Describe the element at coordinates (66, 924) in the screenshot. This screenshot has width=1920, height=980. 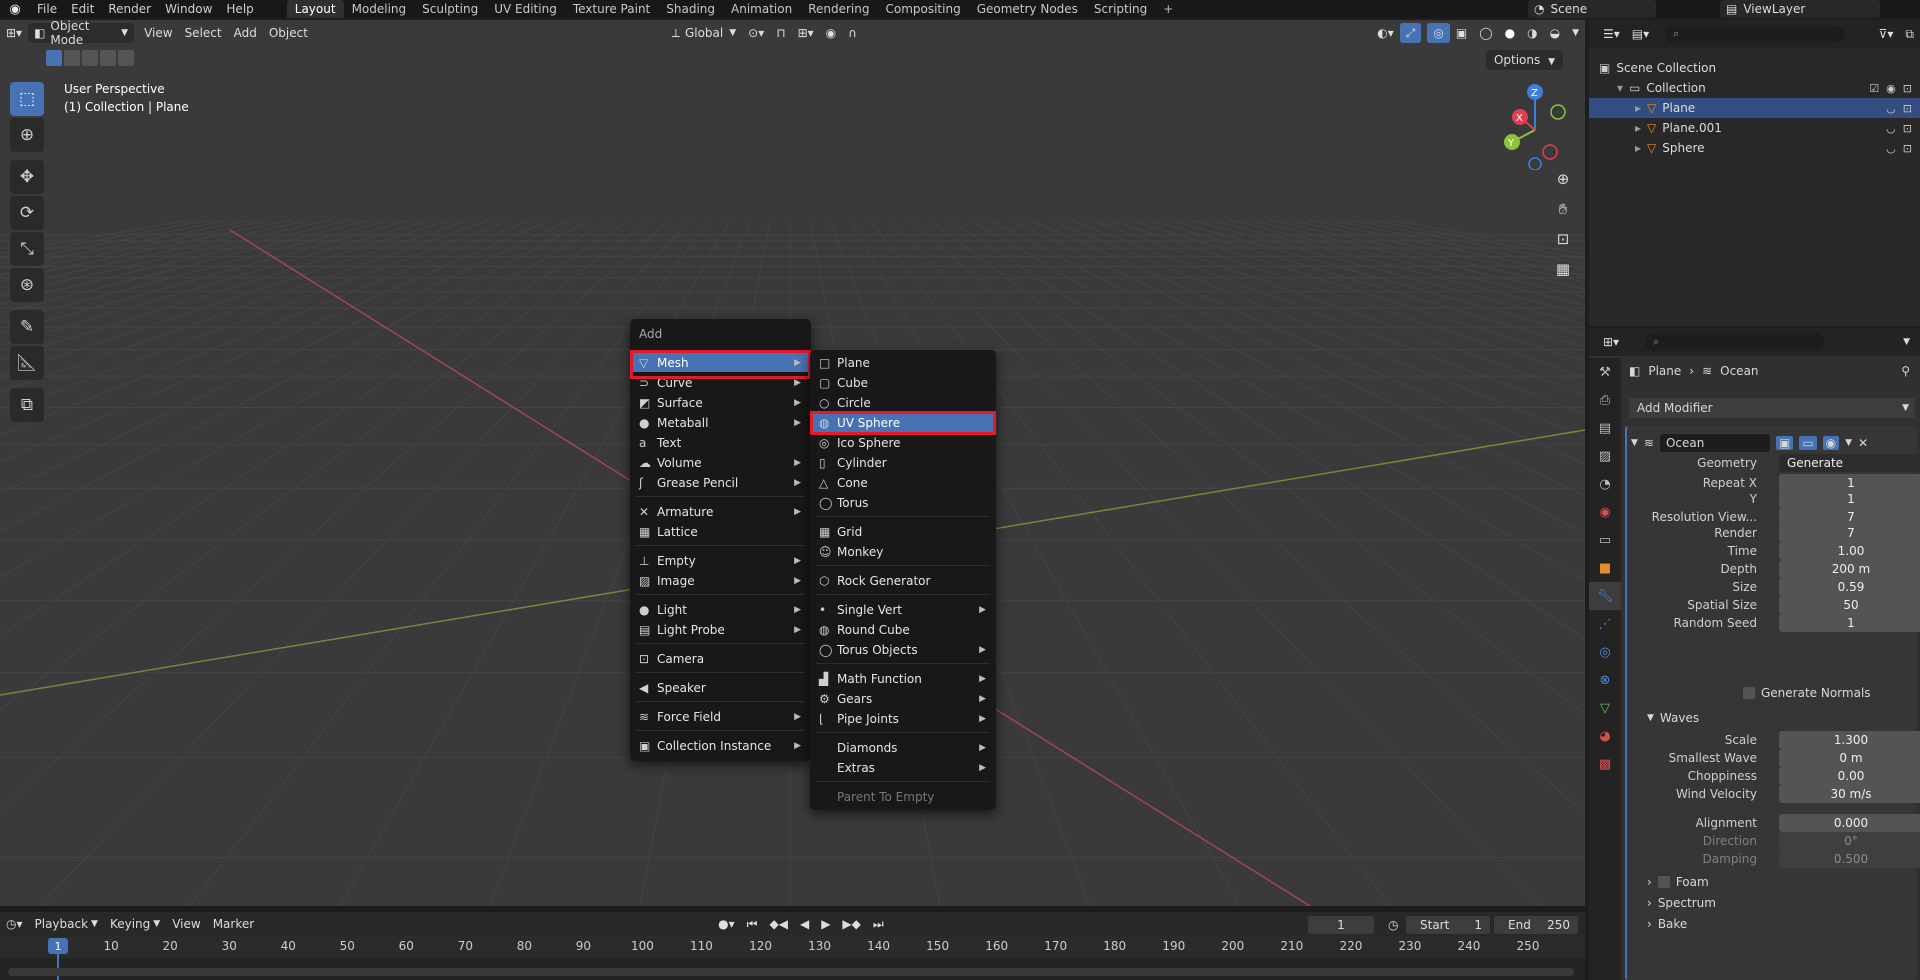
I see `timeline-menu-playback: Playback ▼` at that location.